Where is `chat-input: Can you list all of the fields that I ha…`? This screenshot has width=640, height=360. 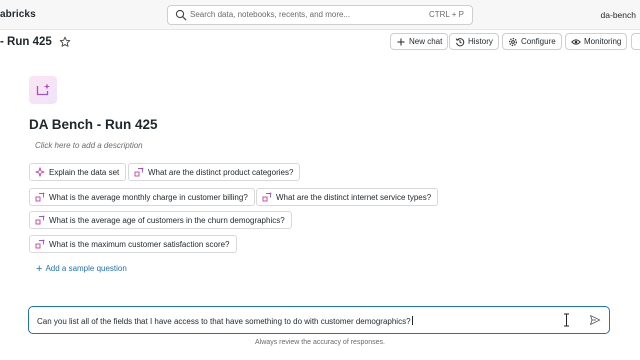
chat-input: Can you list all of the fields that I ha… is located at coordinates (319, 320).